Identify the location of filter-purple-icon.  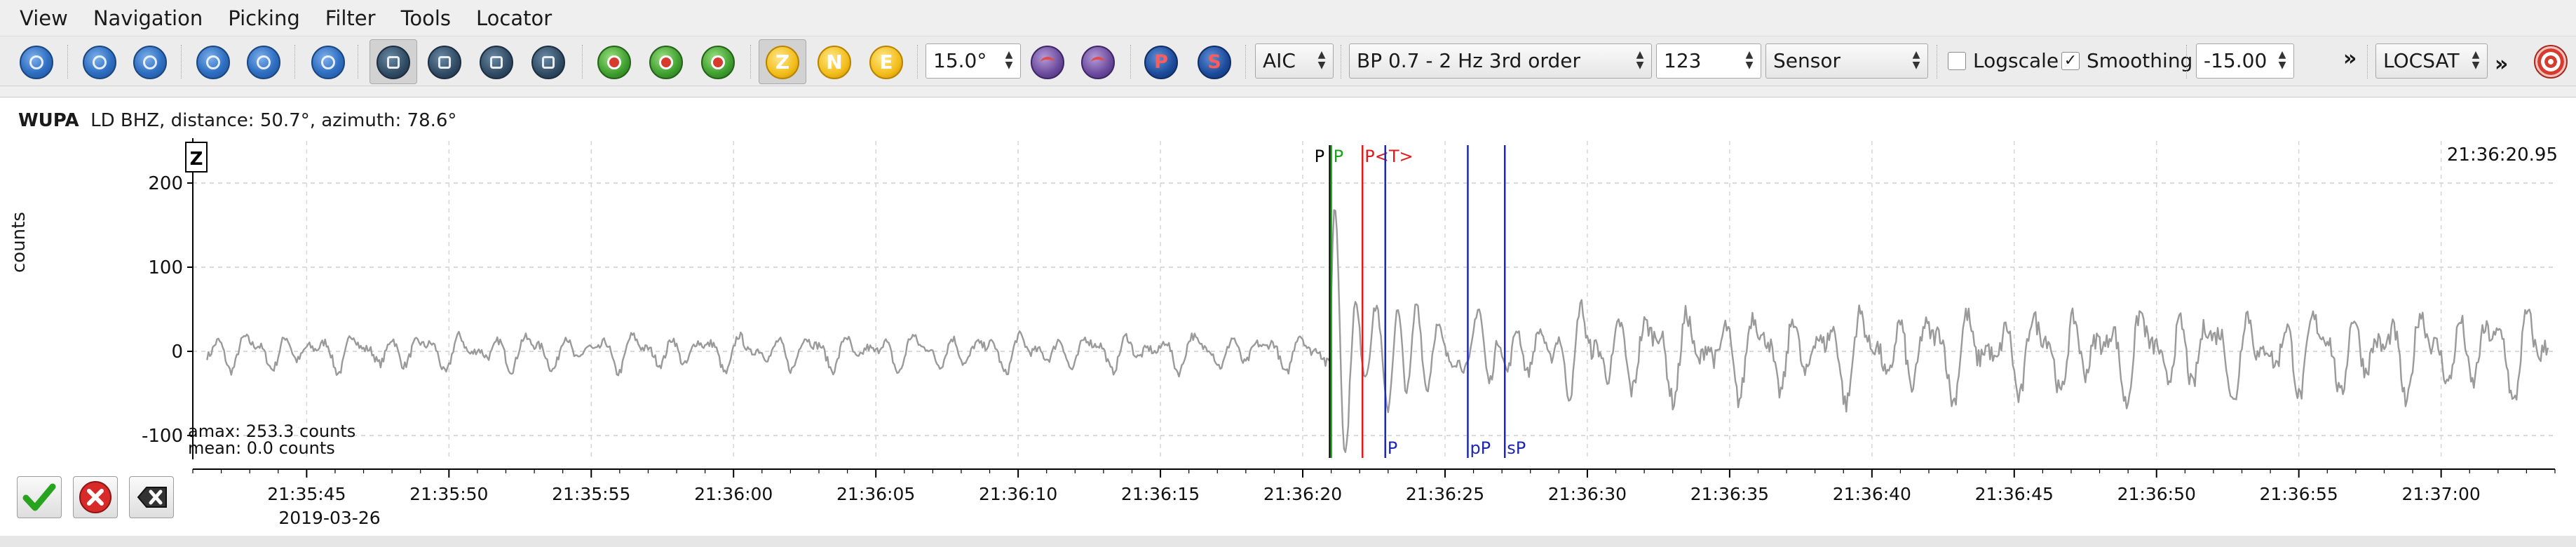
(1047, 62).